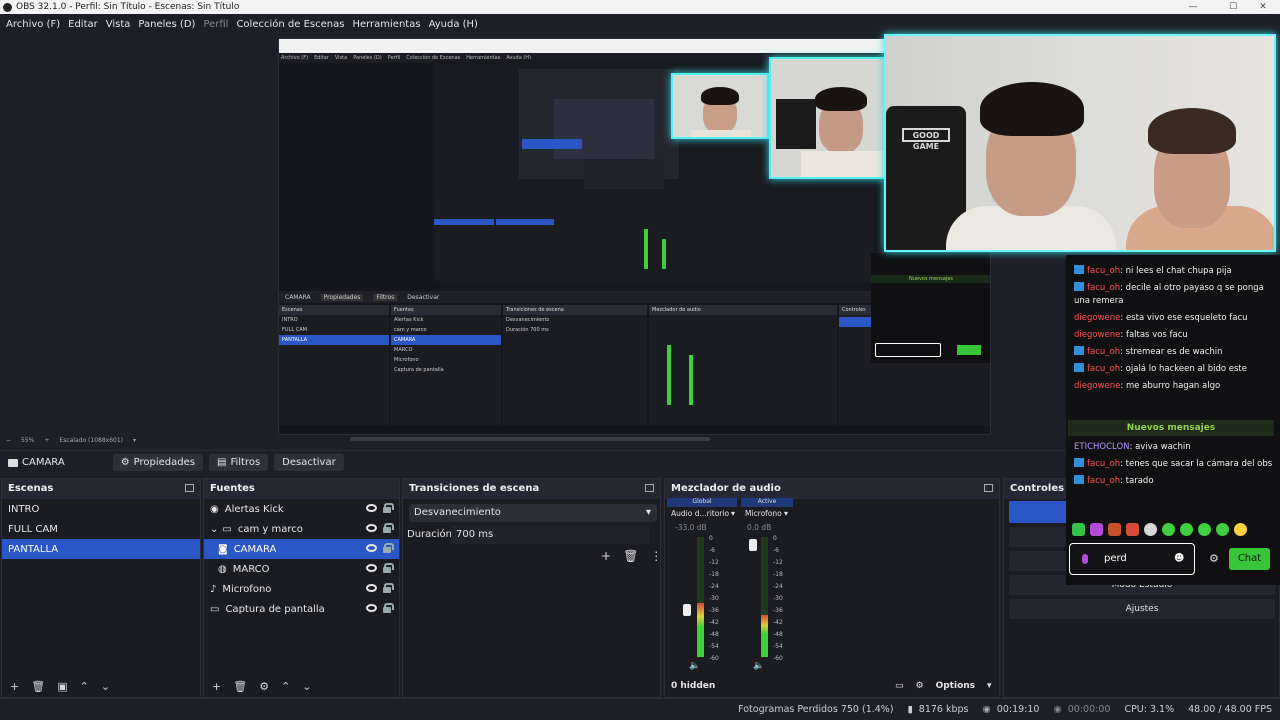 The width and height of the screenshot is (1280, 720). Describe the element at coordinates (238, 462) in the screenshot. I see `filters-button: ▤ Filtros` at that location.